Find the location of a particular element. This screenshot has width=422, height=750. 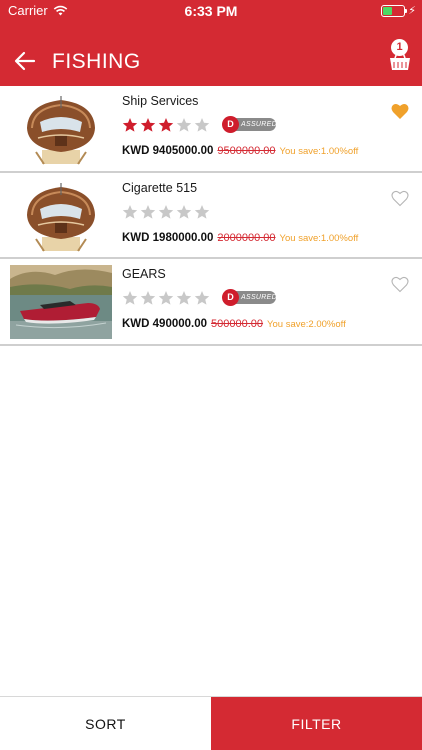

product-price: KWD 490000.00 is located at coordinates (165, 324).